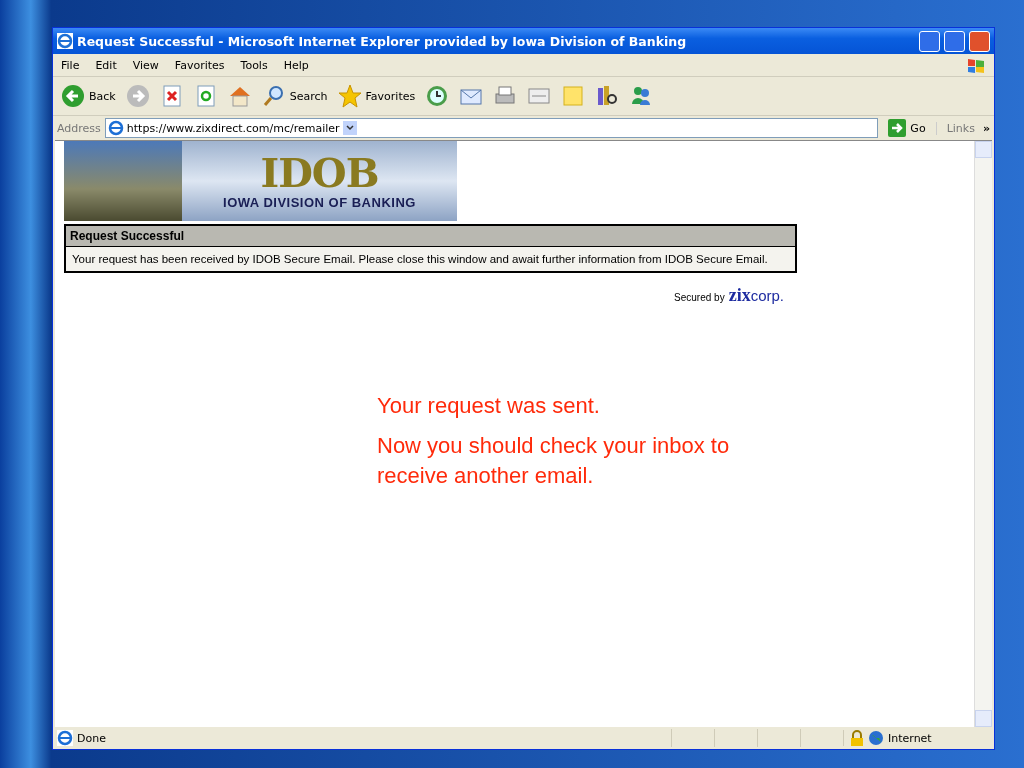 This screenshot has height=768, width=1024. What do you see at coordinates (137, 96) in the screenshot?
I see `circle-arrow-right-icon` at bounding box center [137, 96].